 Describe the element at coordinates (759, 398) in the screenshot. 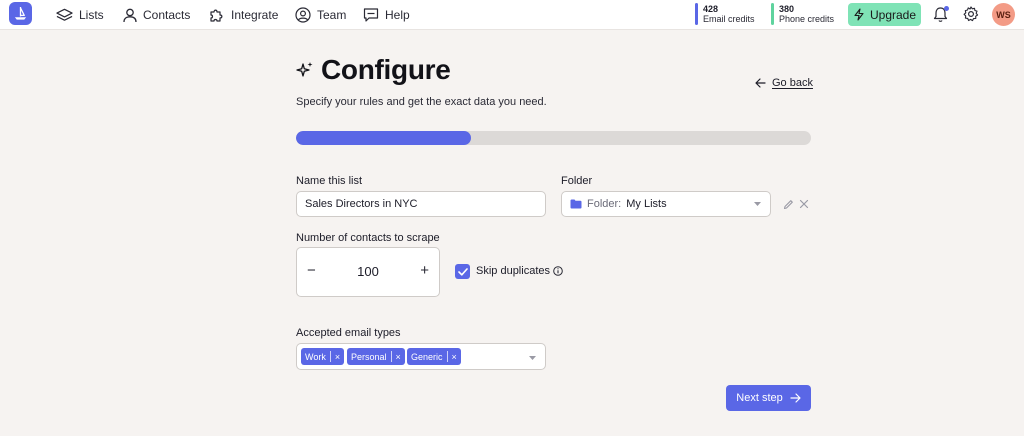

I see `next-step-label: Next step` at that location.